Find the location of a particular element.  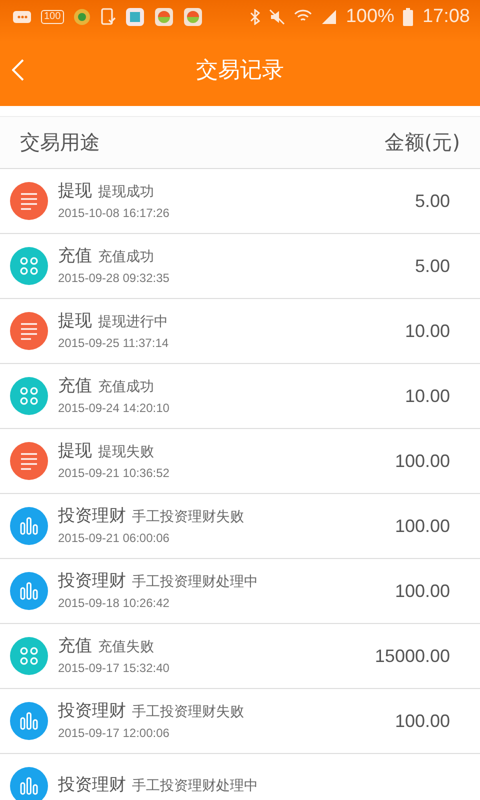

transaction-status: 提现进行中 is located at coordinates (133, 322).